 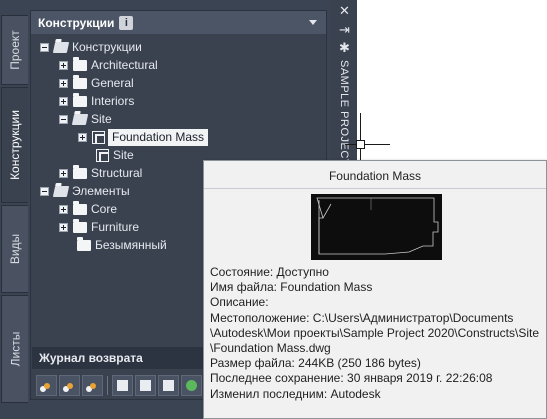 What do you see at coordinates (295, 393) in the screenshot?
I see `tooltip-last-modified-by: Изменил последним: Autodesk` at bounding box center [295, 393].